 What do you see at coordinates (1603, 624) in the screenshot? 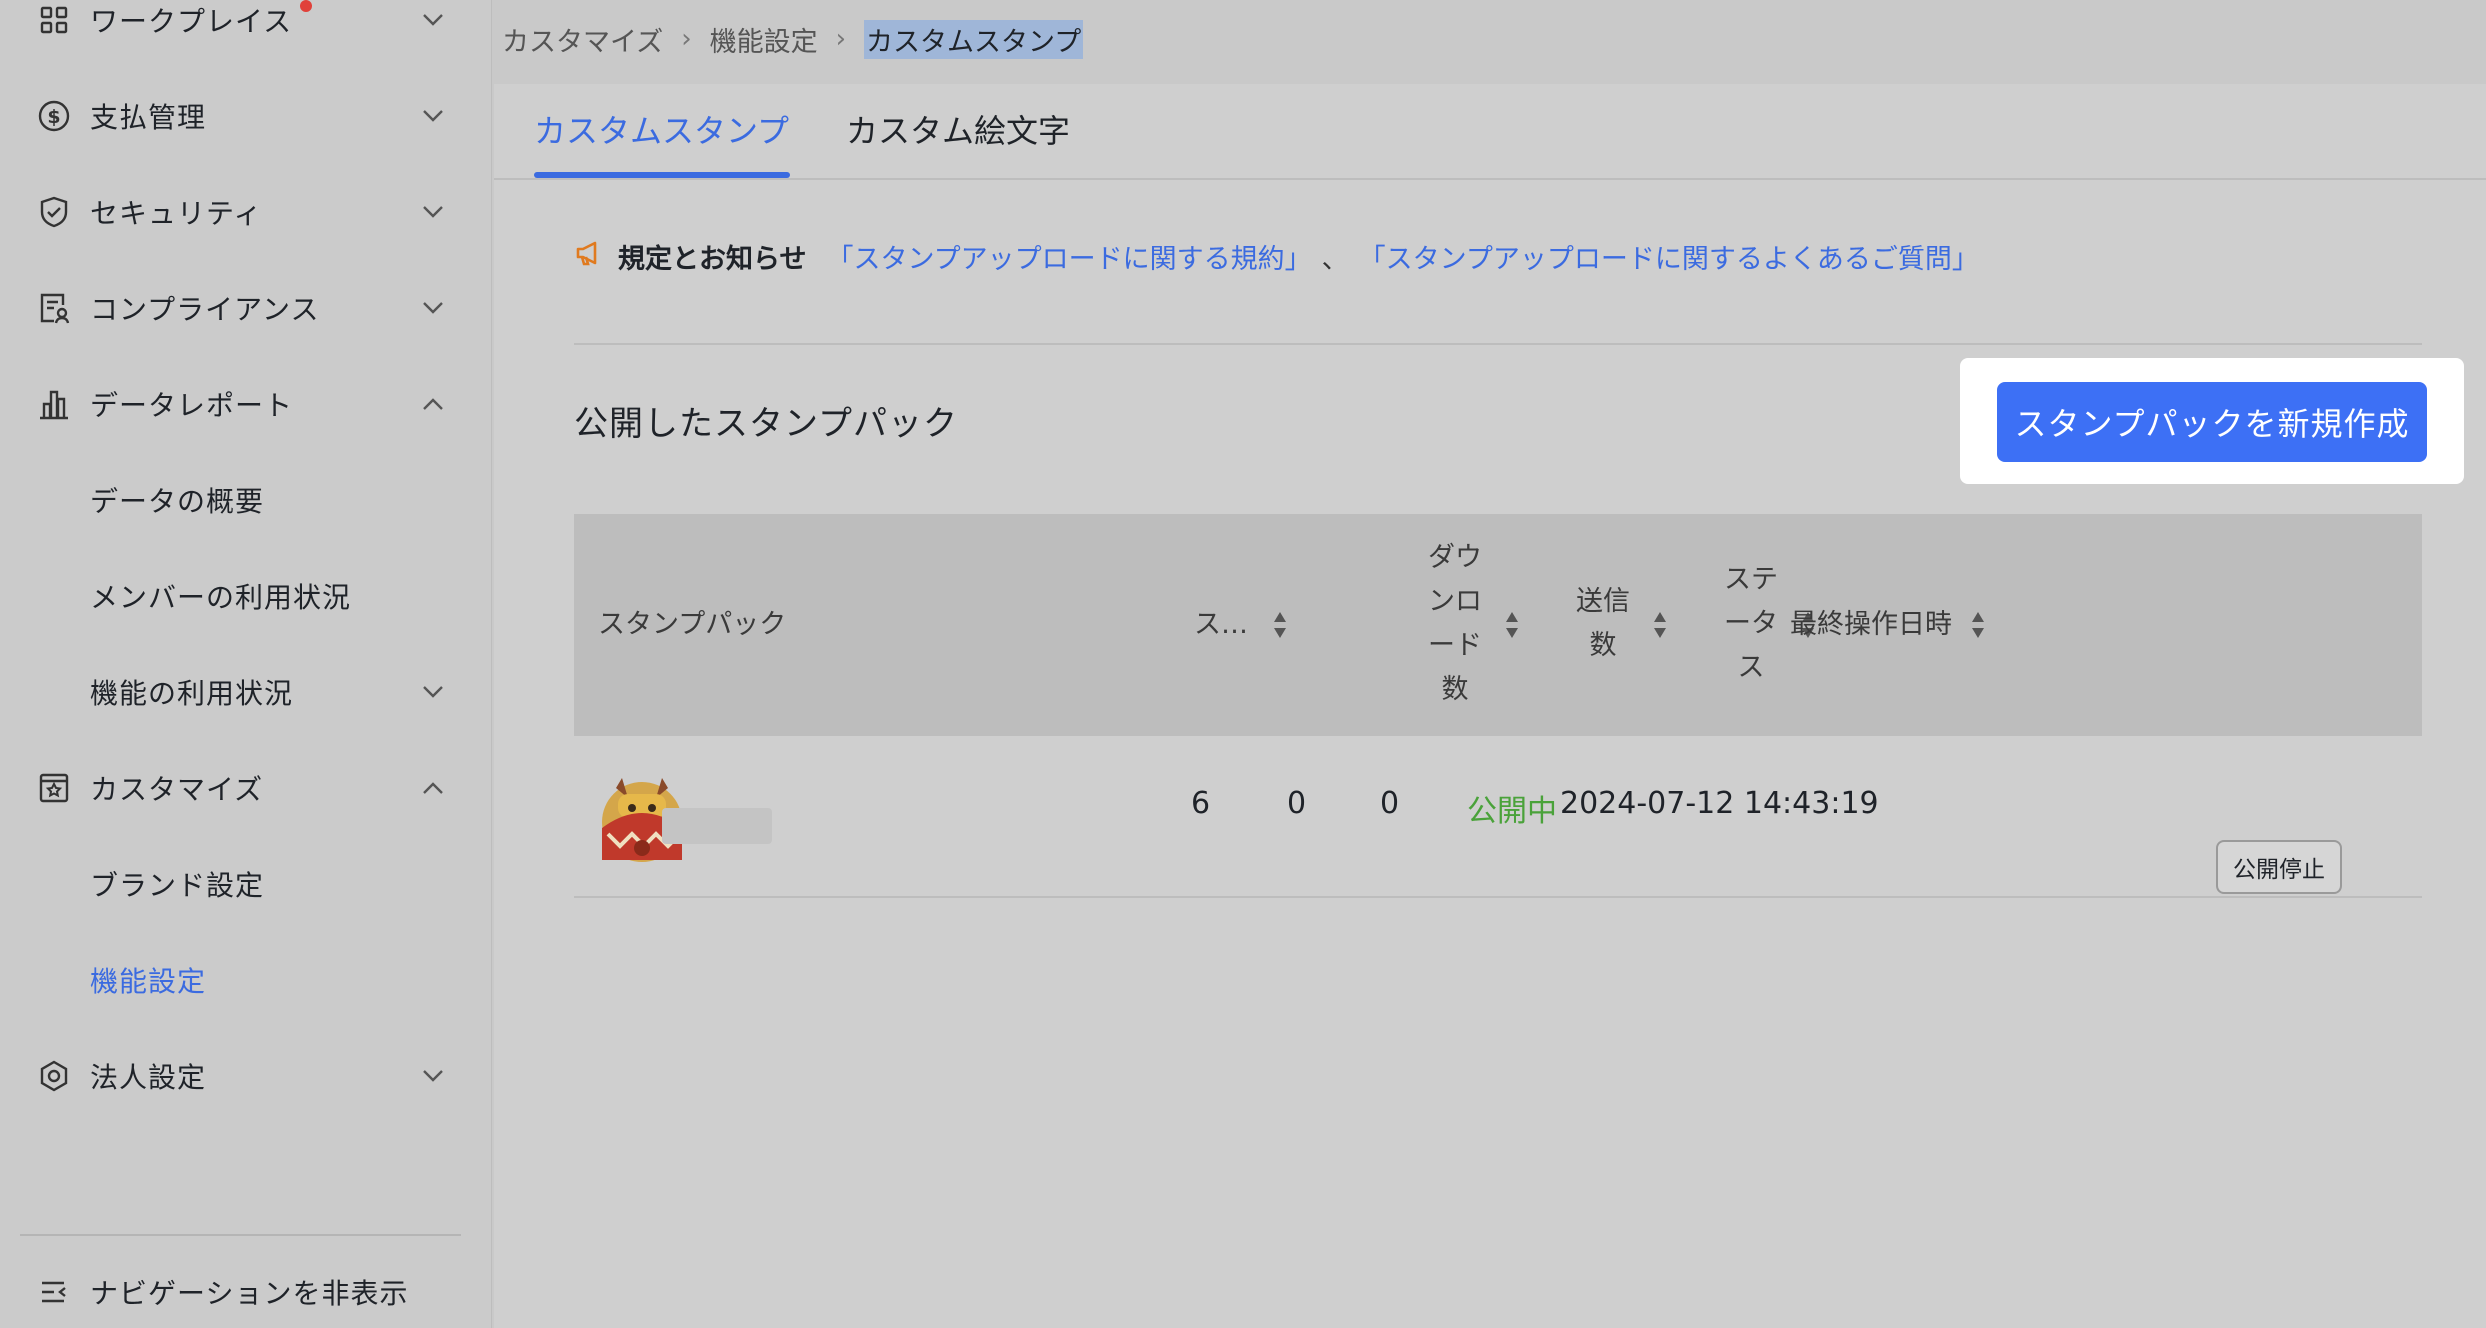
I see `column-header-sent: 送信数` at bounding box center [1603, 624].